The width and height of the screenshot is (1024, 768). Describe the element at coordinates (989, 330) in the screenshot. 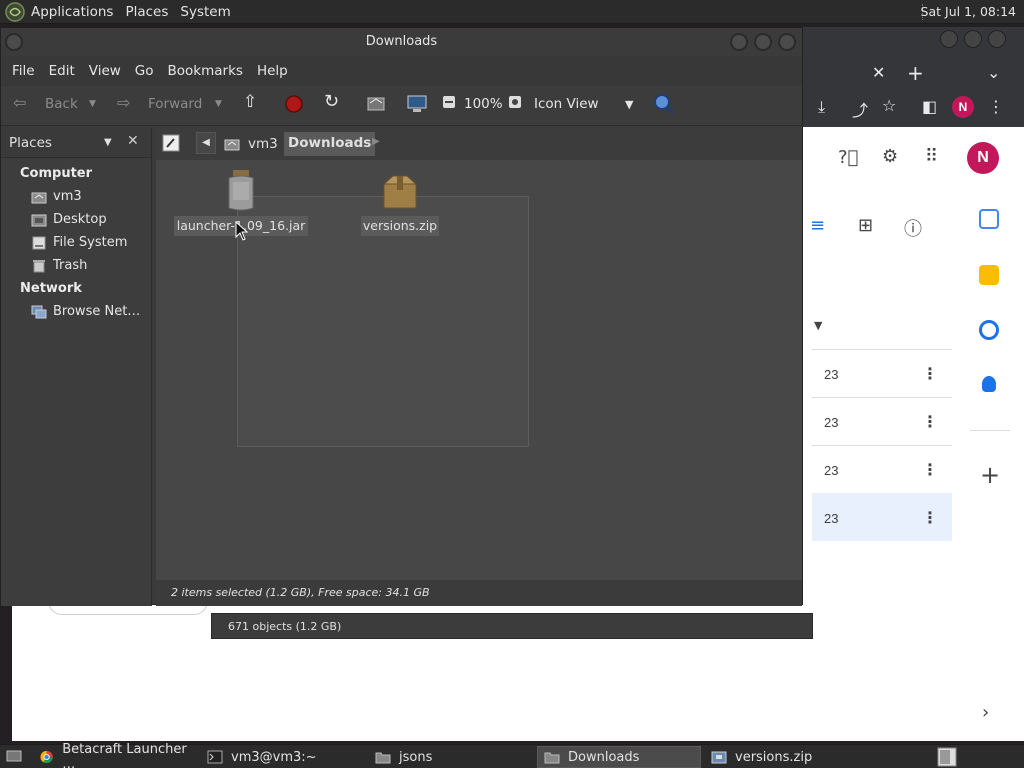

I see `tasks-app-icon` at that location.